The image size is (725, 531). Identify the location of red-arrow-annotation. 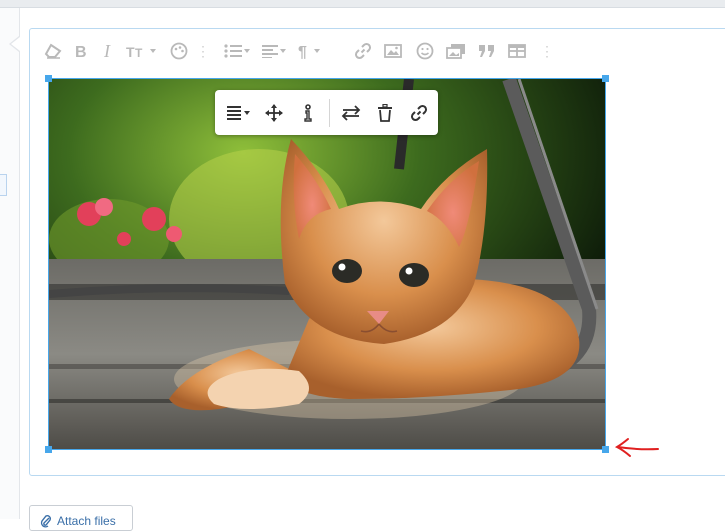
(636, 447).